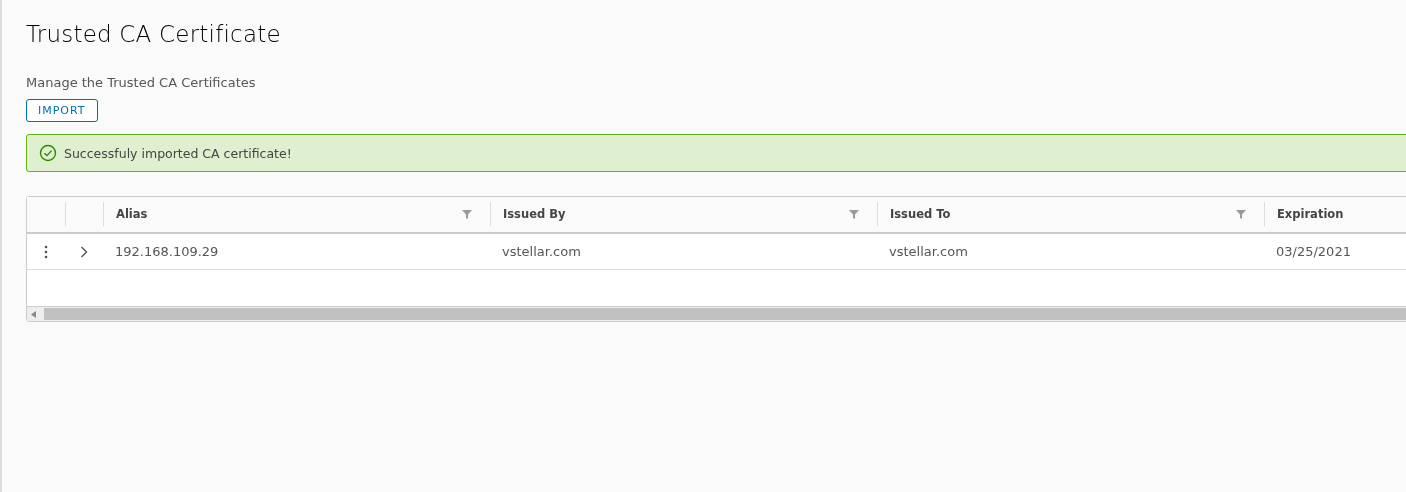  What do you see at coordinates (178, 153) in the screenshot?
I see `alert-message: Successfuly imported CA certificate!` at bounding box center [178, 153].